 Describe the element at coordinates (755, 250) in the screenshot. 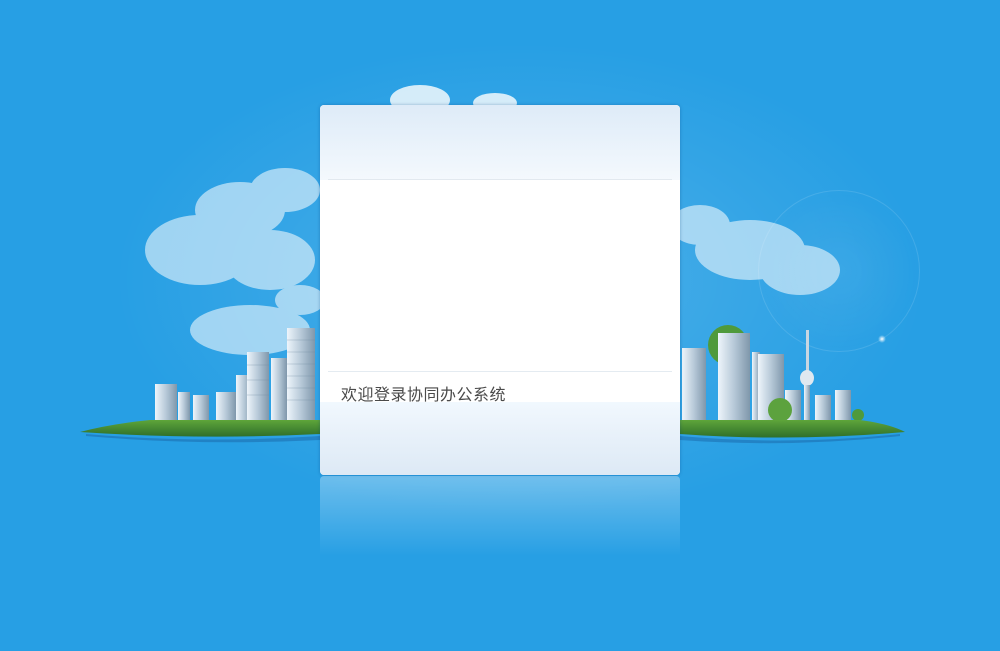

I see `clouds-right` at that location.